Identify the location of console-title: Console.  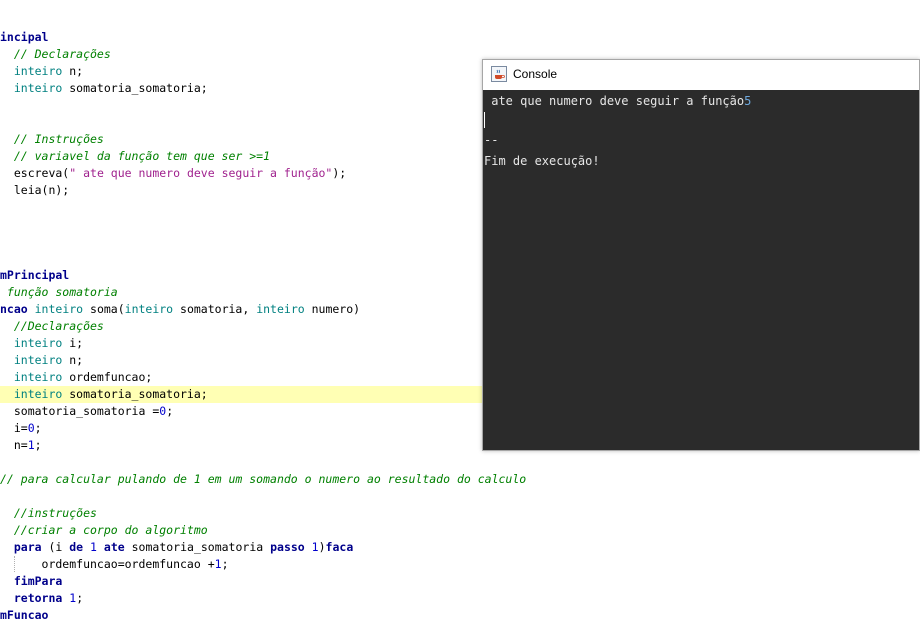
(535, 74).